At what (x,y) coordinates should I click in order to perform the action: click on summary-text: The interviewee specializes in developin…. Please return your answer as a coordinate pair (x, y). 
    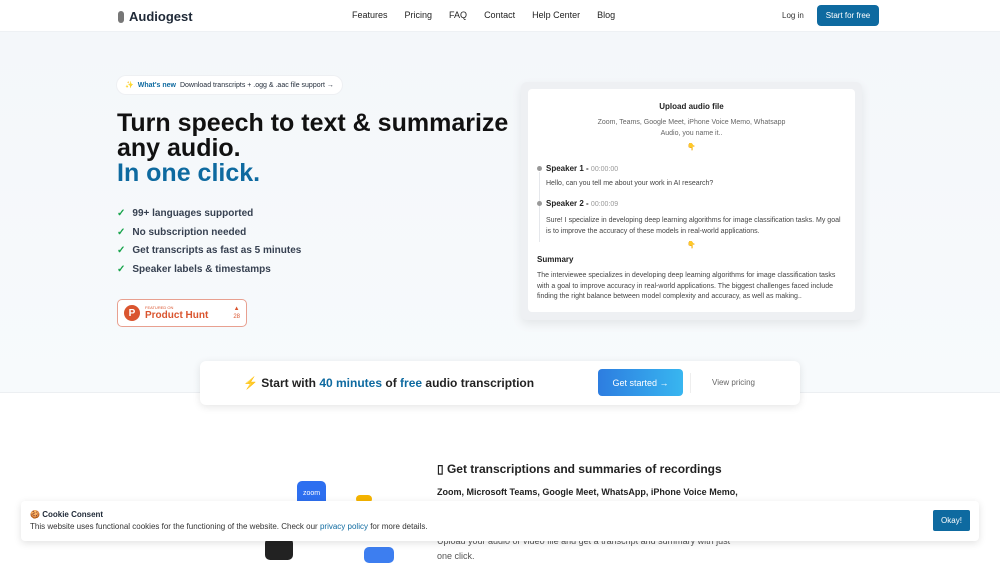
    Looking at the image, I should click on (686, 286).